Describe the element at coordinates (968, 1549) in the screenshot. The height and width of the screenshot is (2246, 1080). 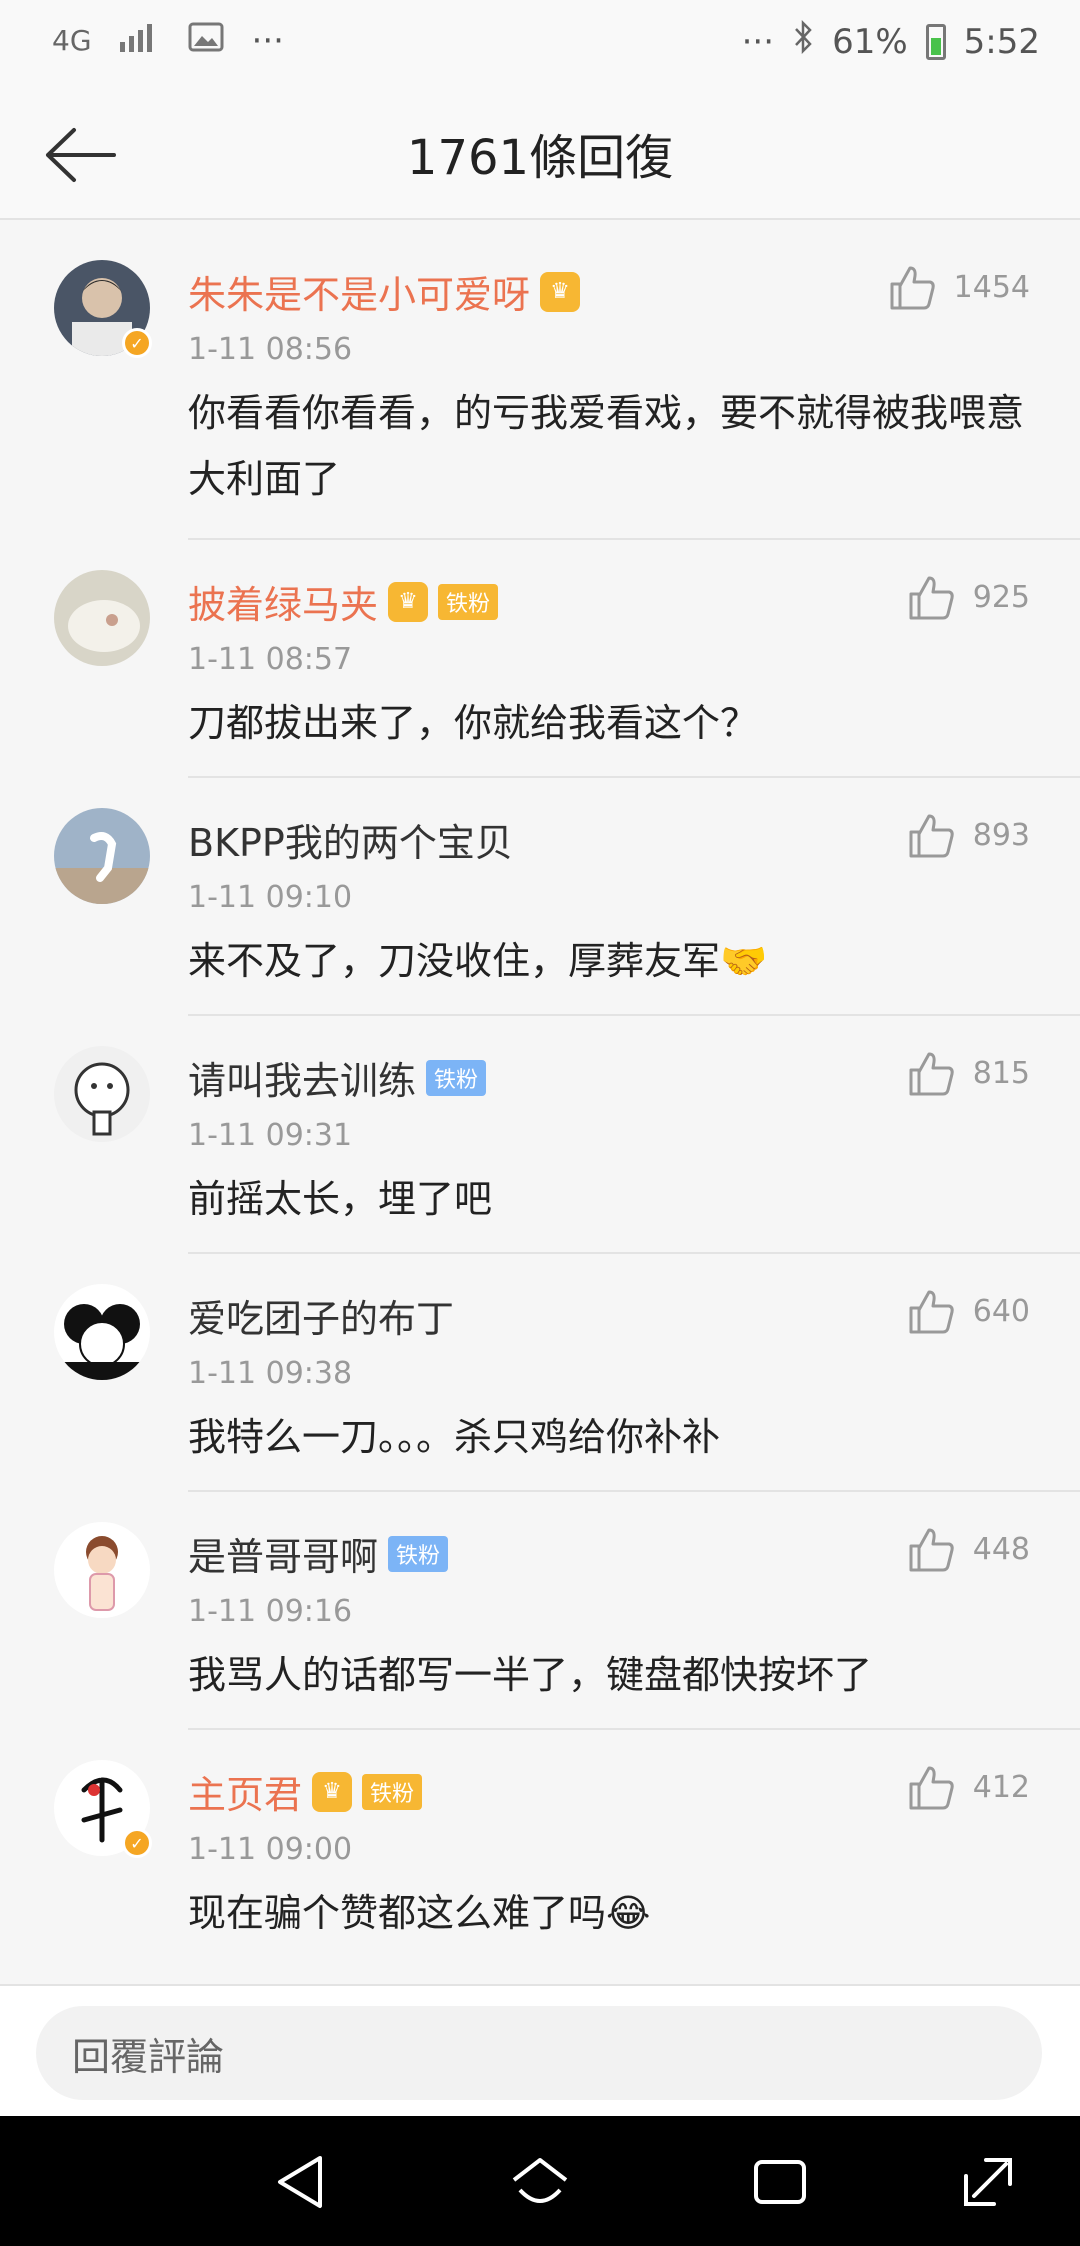
I see `like-button: 448` at that location.